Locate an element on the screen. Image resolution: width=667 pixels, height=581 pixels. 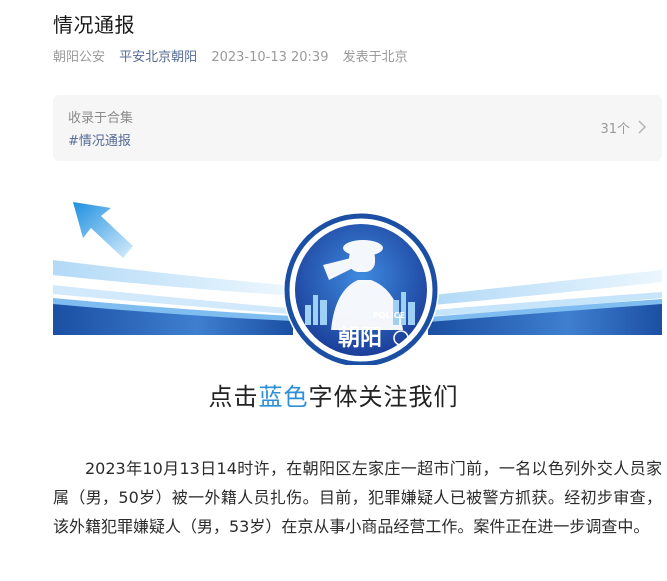
logo-sub: POLICE is located at coordinates (389, 315).